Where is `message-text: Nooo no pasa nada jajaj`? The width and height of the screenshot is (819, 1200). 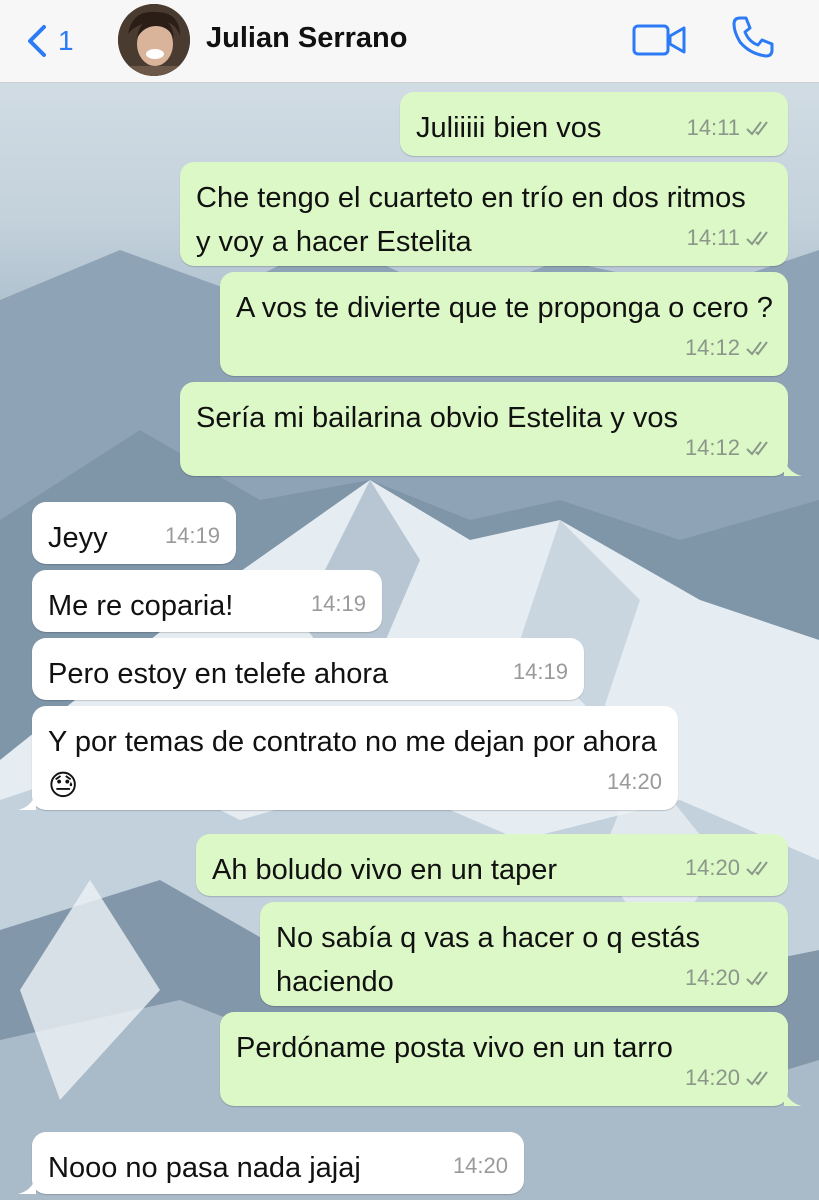 message-text: Nooo no pasa nada jajaj is located at coordinates (204, 1168).